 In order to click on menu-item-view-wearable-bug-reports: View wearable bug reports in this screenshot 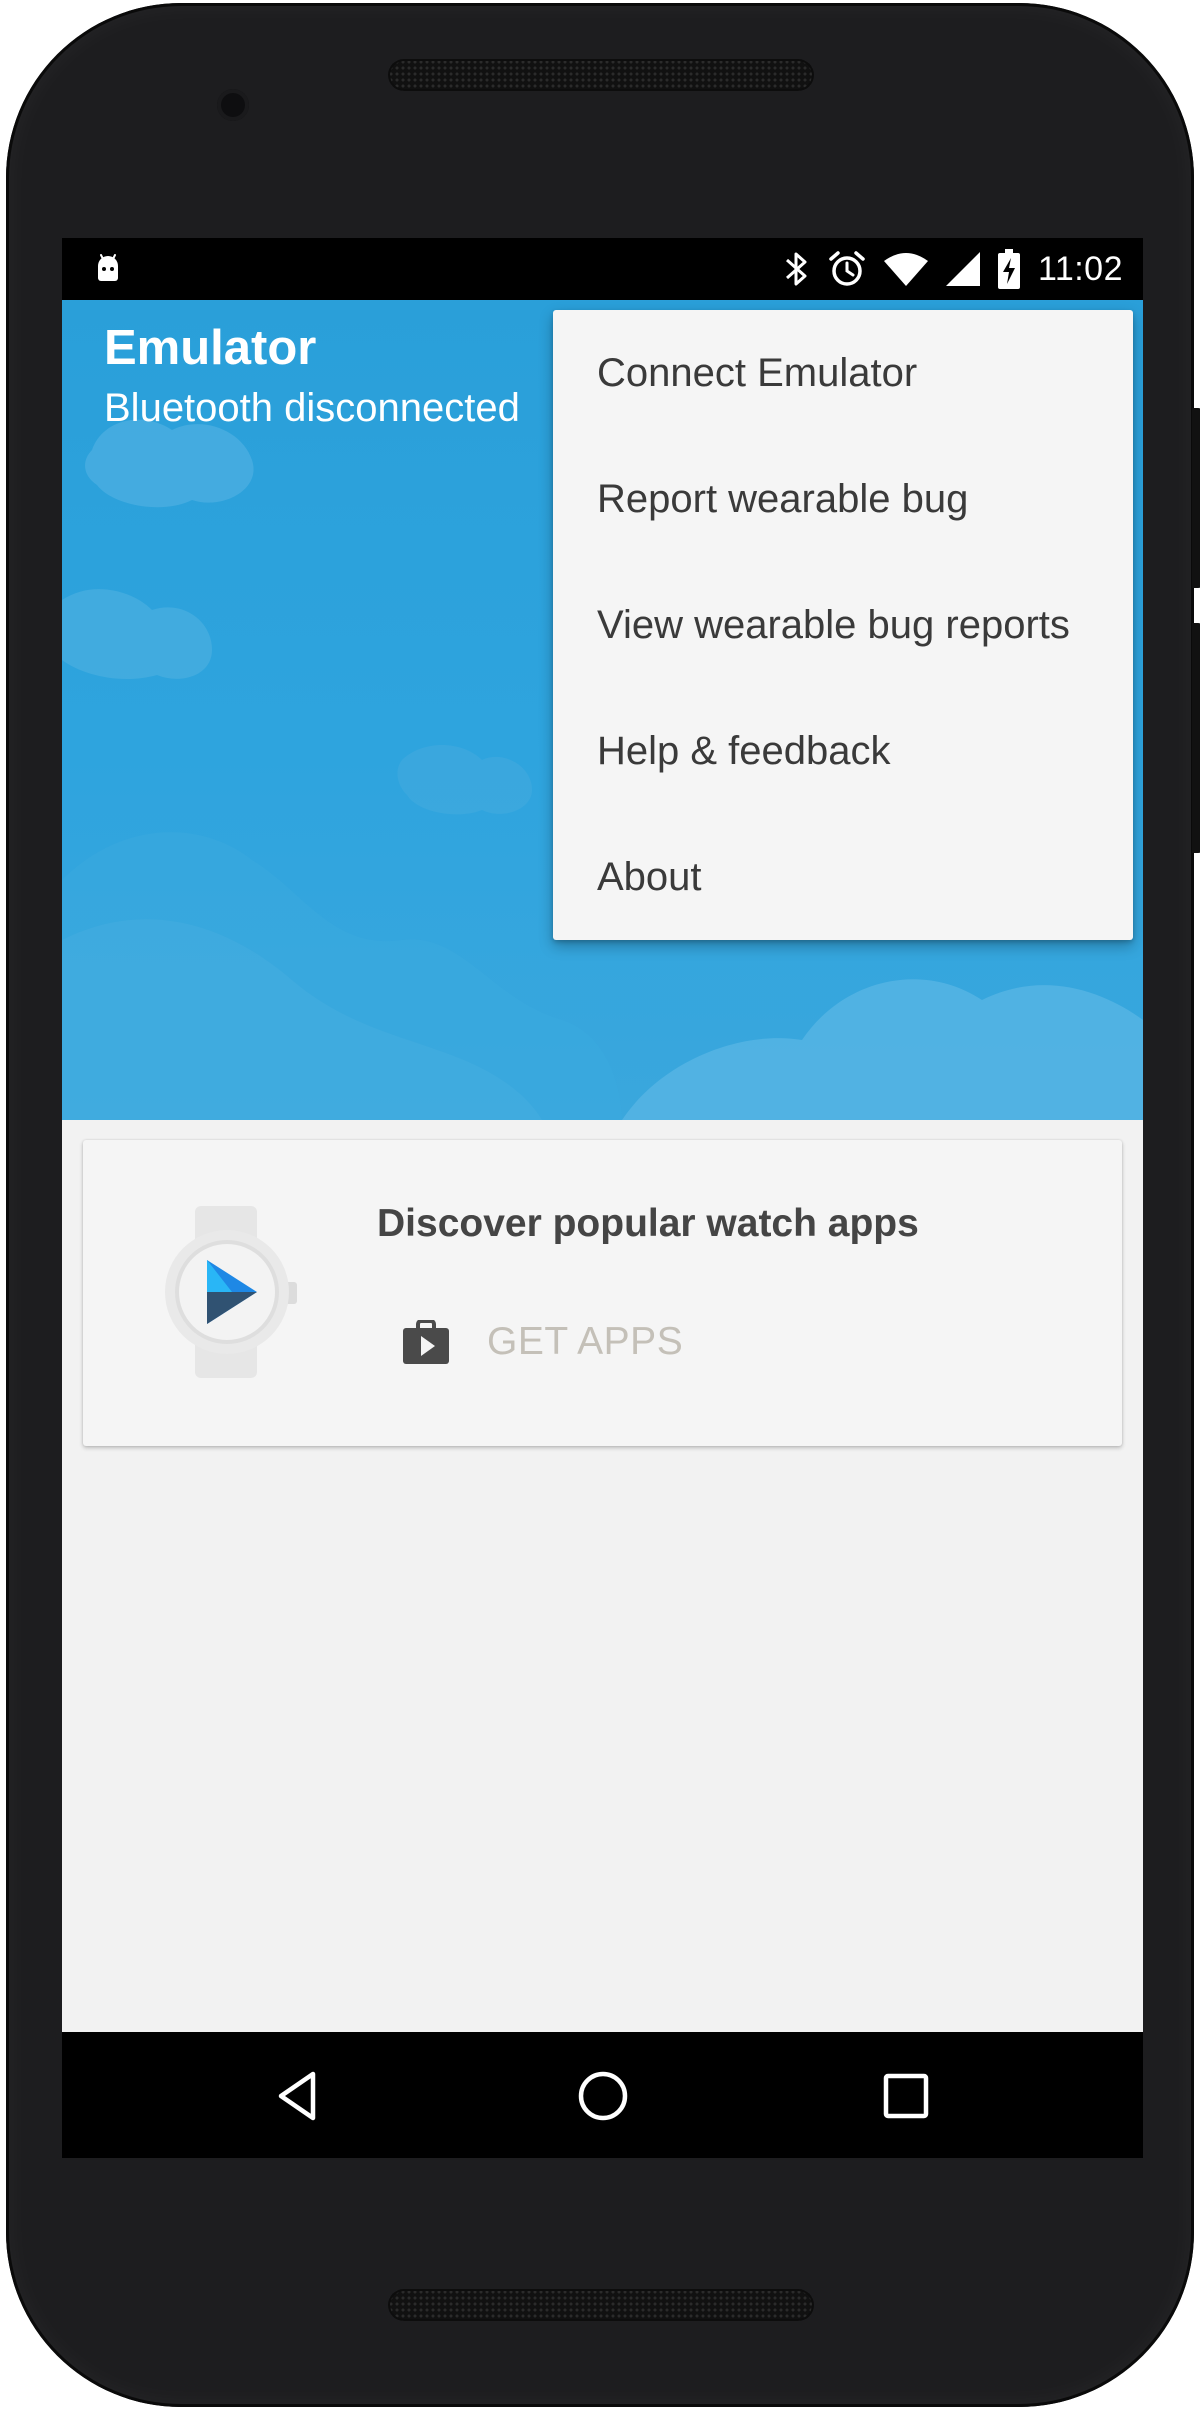, I will do `click(843, 625)`.